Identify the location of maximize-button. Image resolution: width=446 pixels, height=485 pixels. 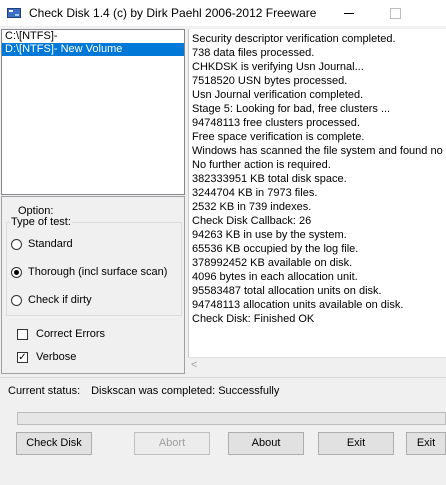
(395, 13).